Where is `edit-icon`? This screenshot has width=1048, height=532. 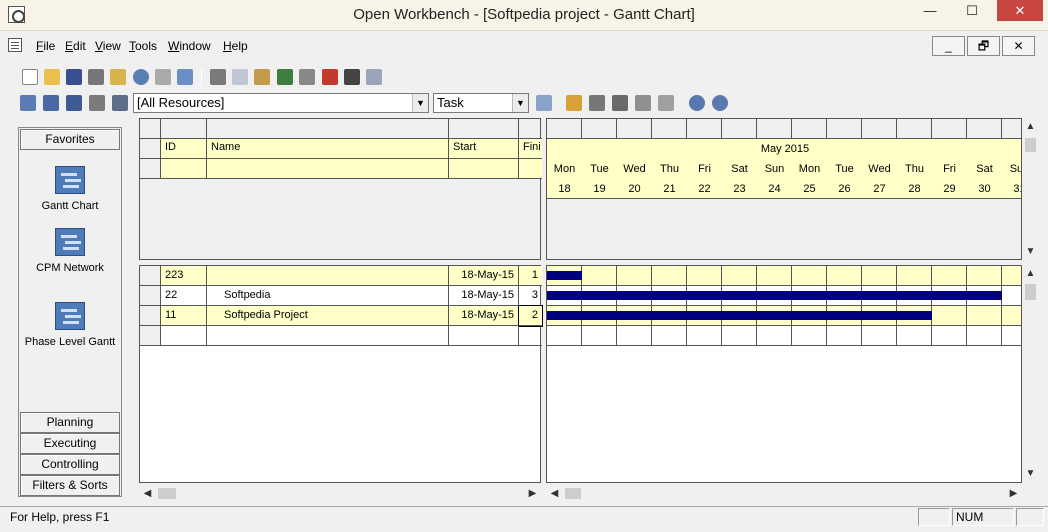 edit-icon is located at coordinates (574, 103).